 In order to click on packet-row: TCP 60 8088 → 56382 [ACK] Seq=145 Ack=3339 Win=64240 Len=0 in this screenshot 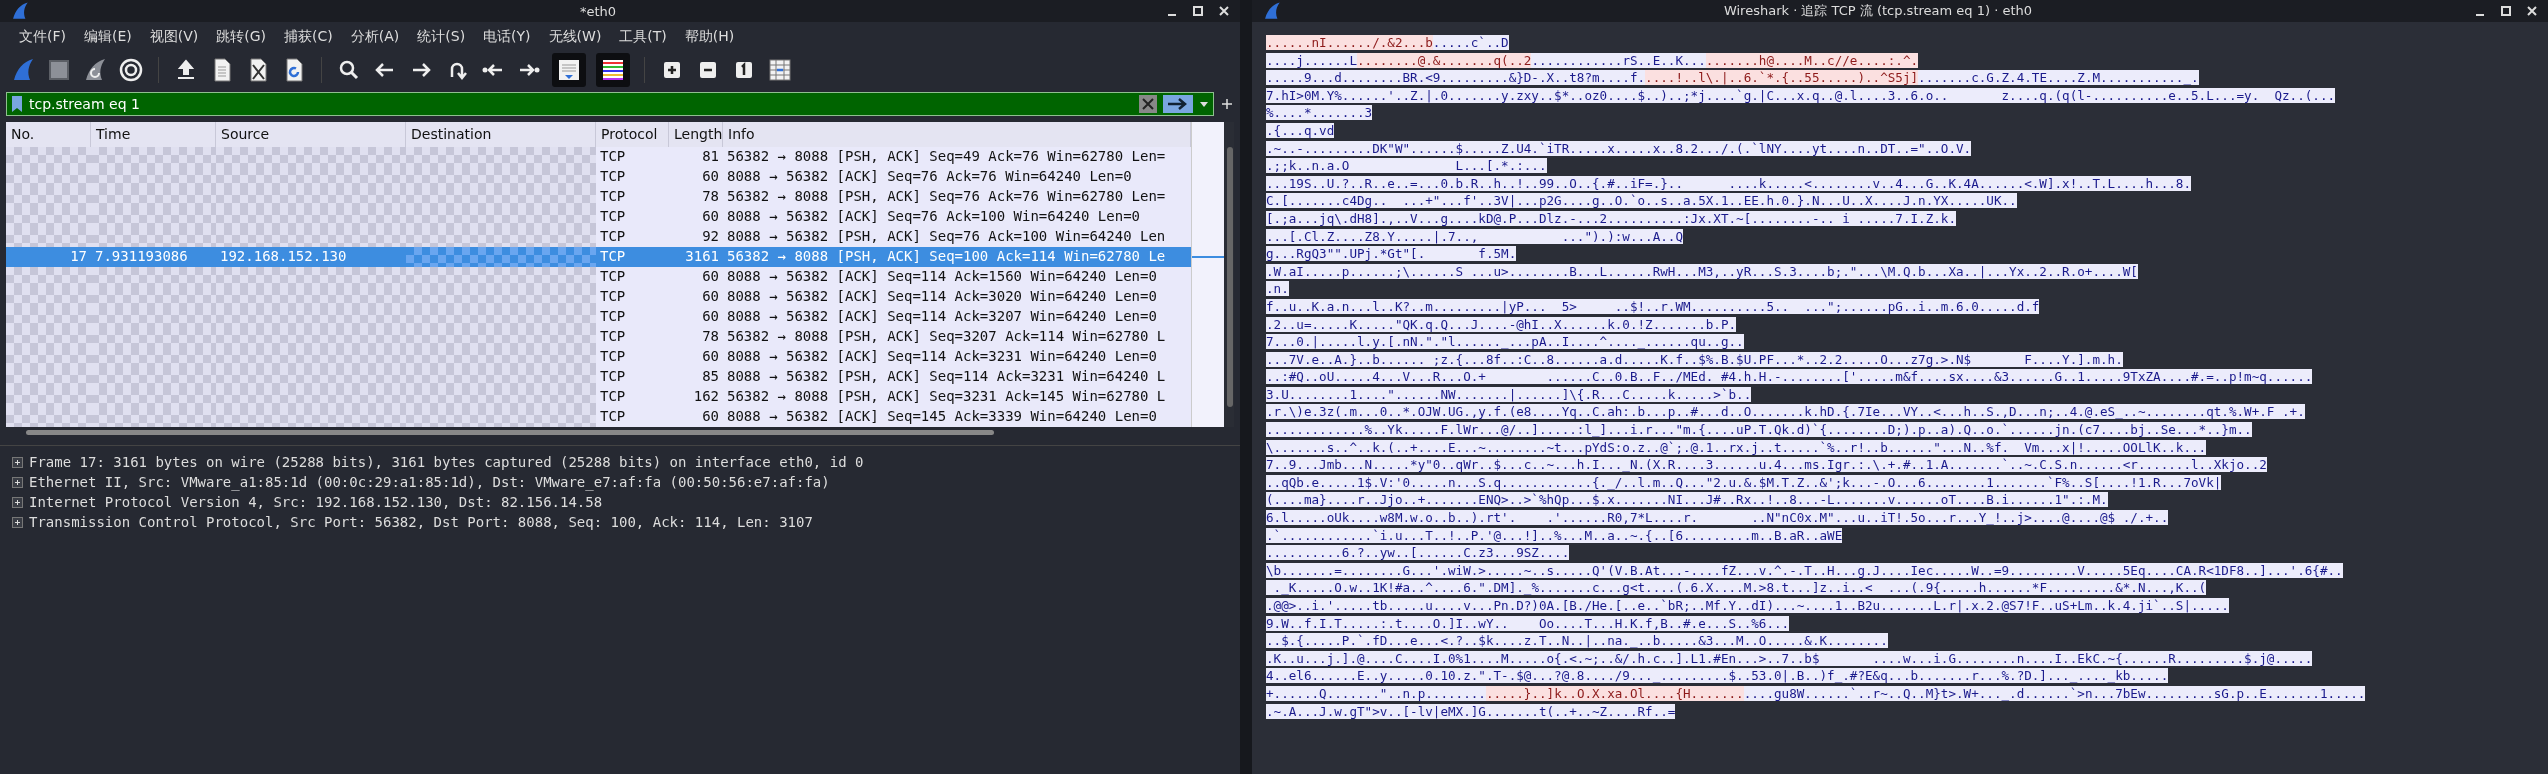, I will do `click(598, 417)`.